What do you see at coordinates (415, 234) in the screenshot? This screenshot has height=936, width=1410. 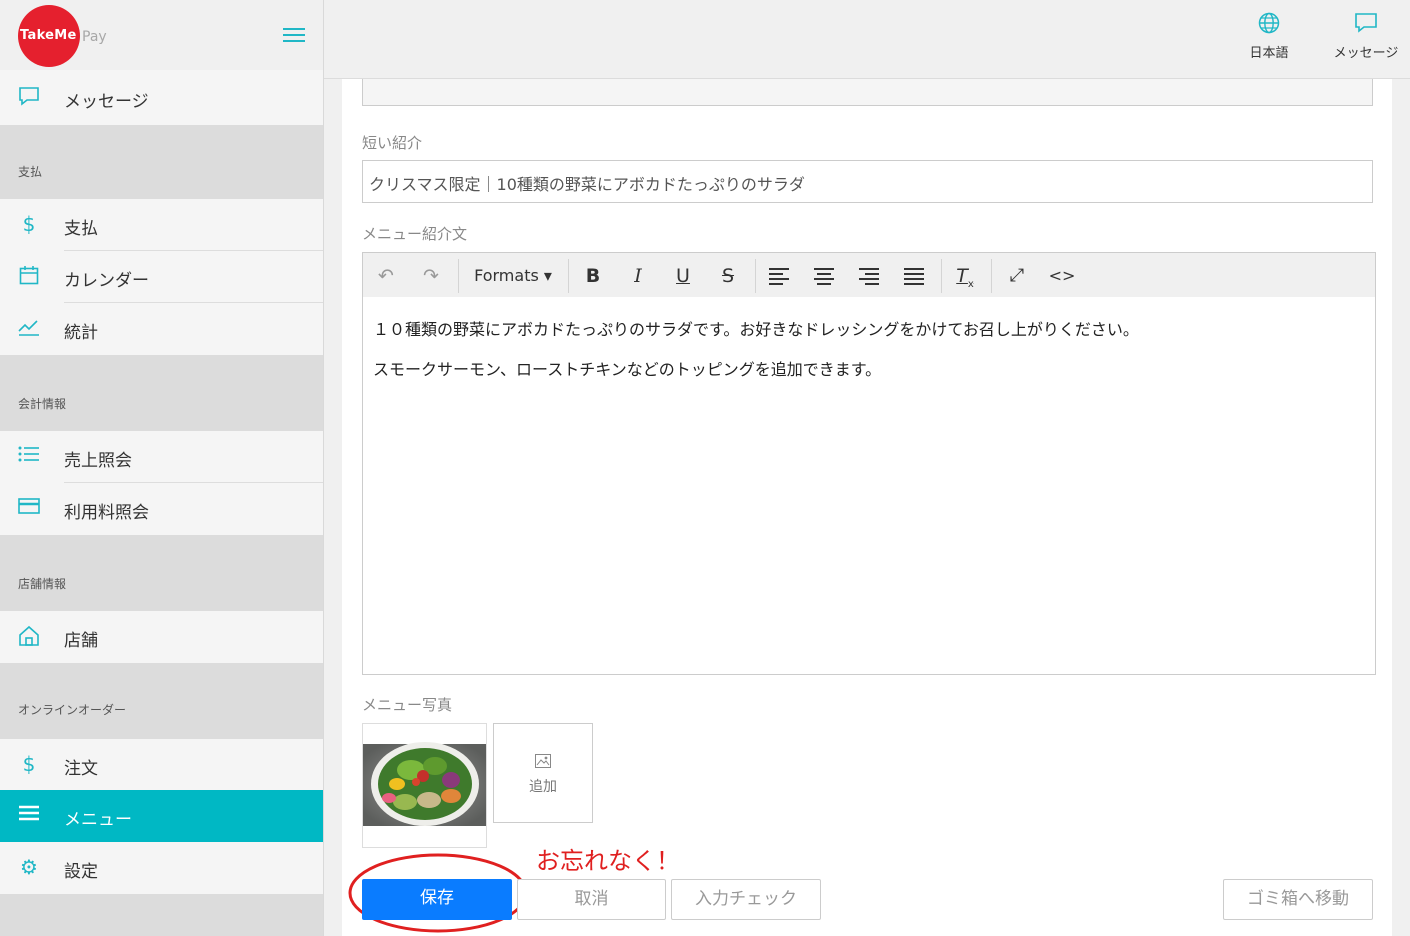 I see `description-label: メニュー紹介文` at bounding box center [415, 234].